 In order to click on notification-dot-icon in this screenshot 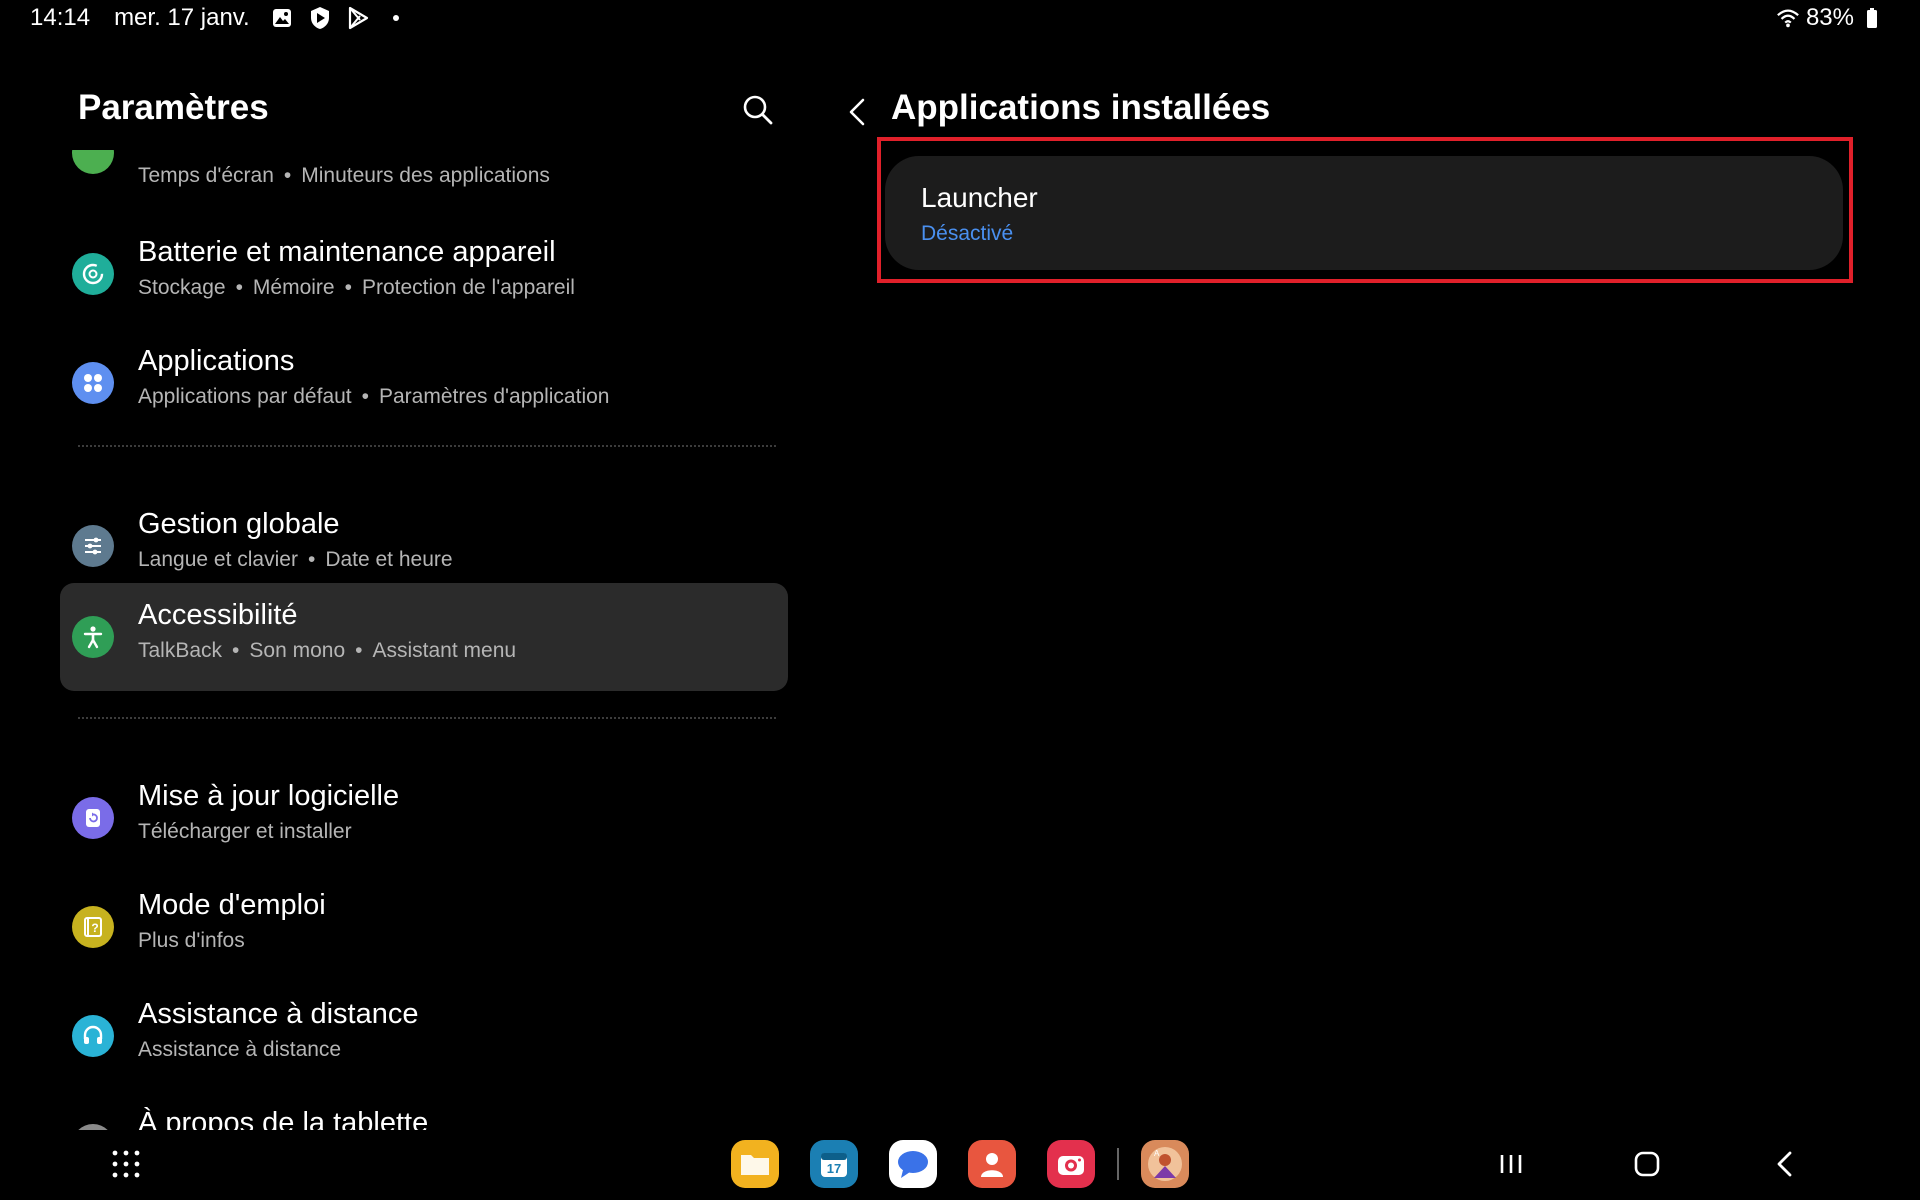, I will do `click(396, 18)`.